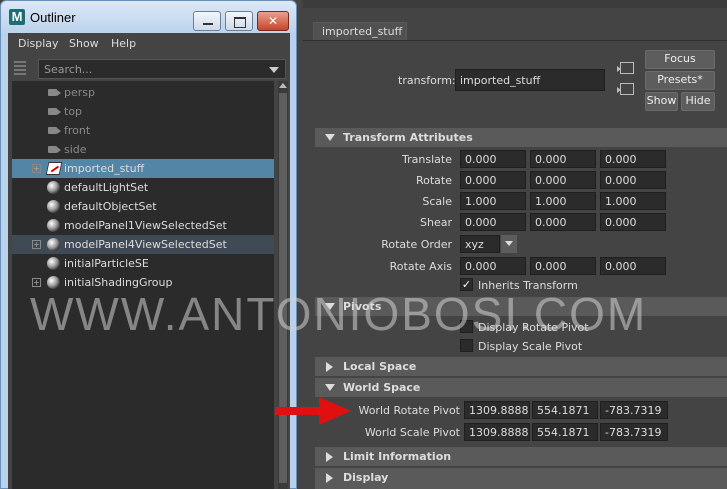 The width and height of the screenshot is (727, 489). What do you see at coordinates (565, 432) in the screenshot?
I see `world-scale-pivot-y-field: 554.1871` at bounding box center [565, 432].